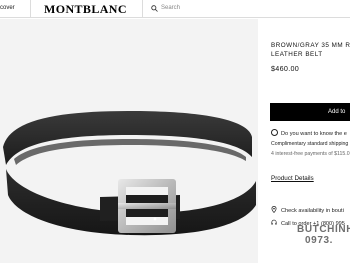 This screenshot has height=263, width=350. Describe the element at coordinates (314, 134) in the screenshot. I see `delivery-estimate-text: Do you want to know the e` at that location.